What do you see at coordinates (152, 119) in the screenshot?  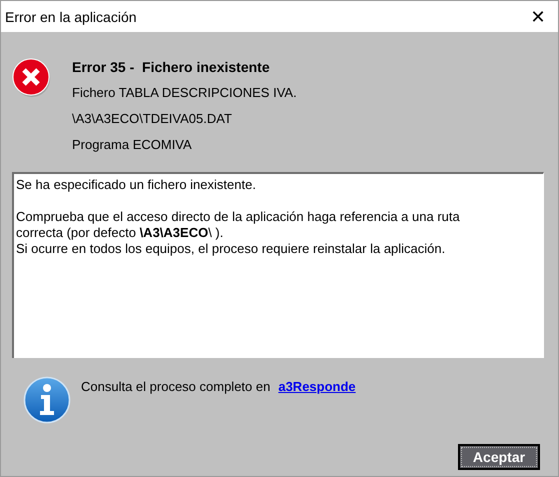 I see `error-detail: \A3\A3ECO\TDEIVA05.DAT` at bounding box center [152, 119].